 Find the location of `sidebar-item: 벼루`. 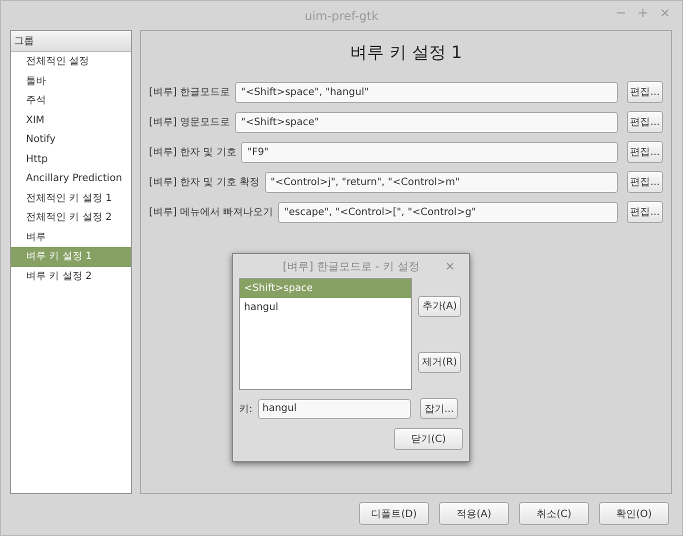

sidebar-item: 벼루 is located at coordinates (71, 237).